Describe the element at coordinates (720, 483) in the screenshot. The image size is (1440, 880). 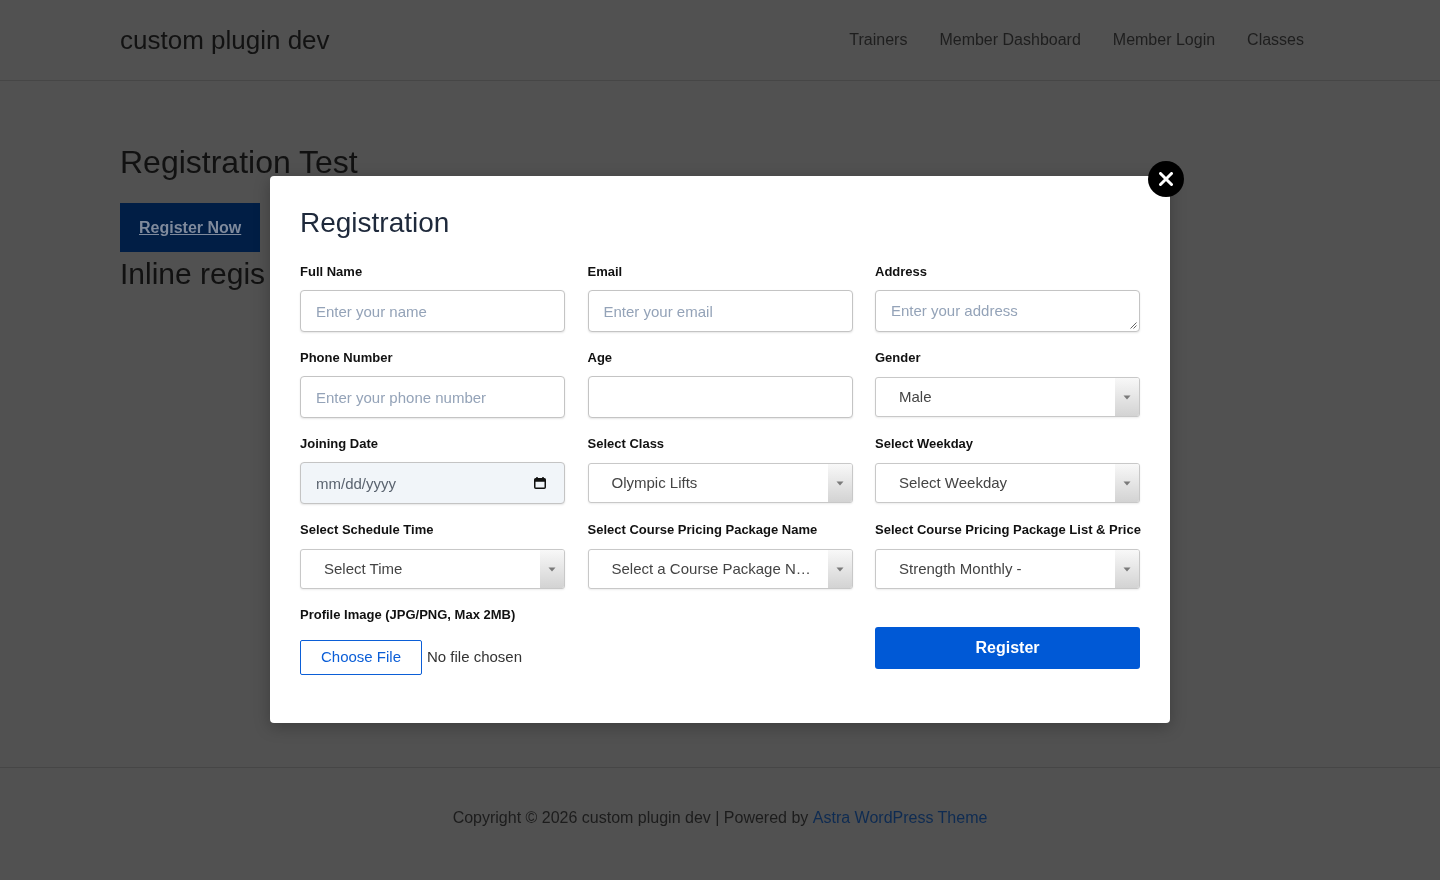
I see `dropdown: Olympic Lifts` at that location.